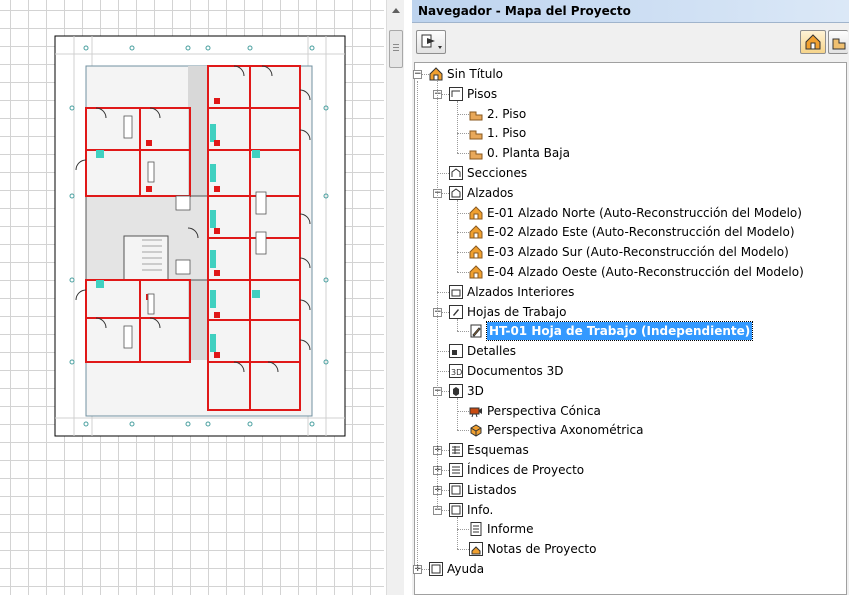 This screenshot has width=849, height=595. I want to click on interior-elevation-icon, so click(456, 291).